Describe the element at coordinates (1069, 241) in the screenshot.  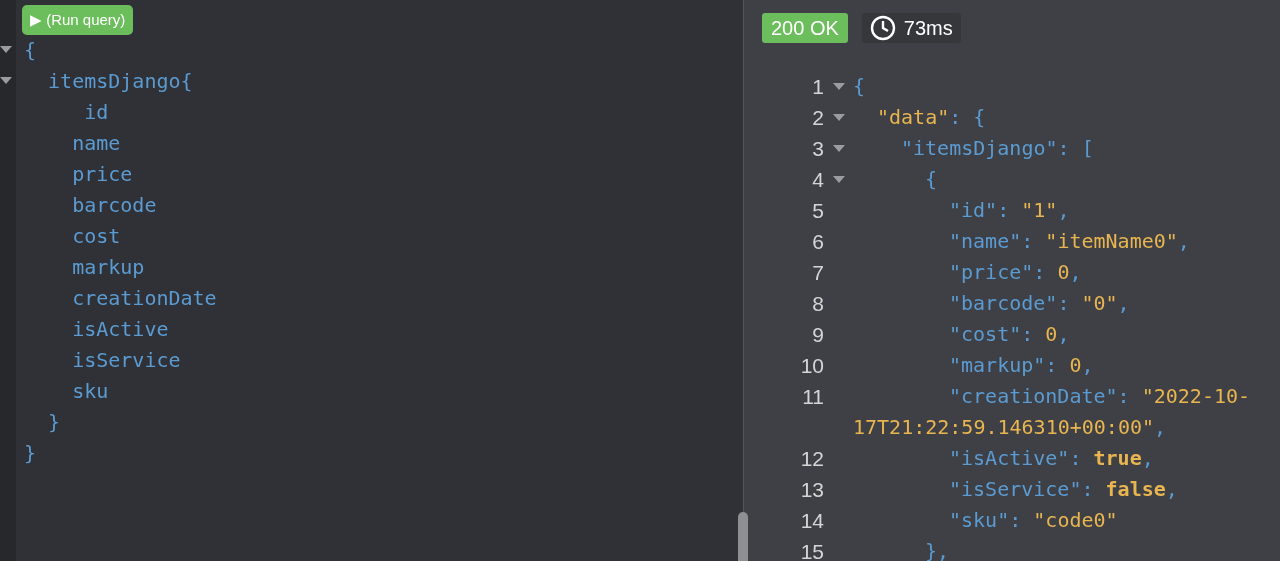
I see `code-line: "name": "itemName0",` at that location.